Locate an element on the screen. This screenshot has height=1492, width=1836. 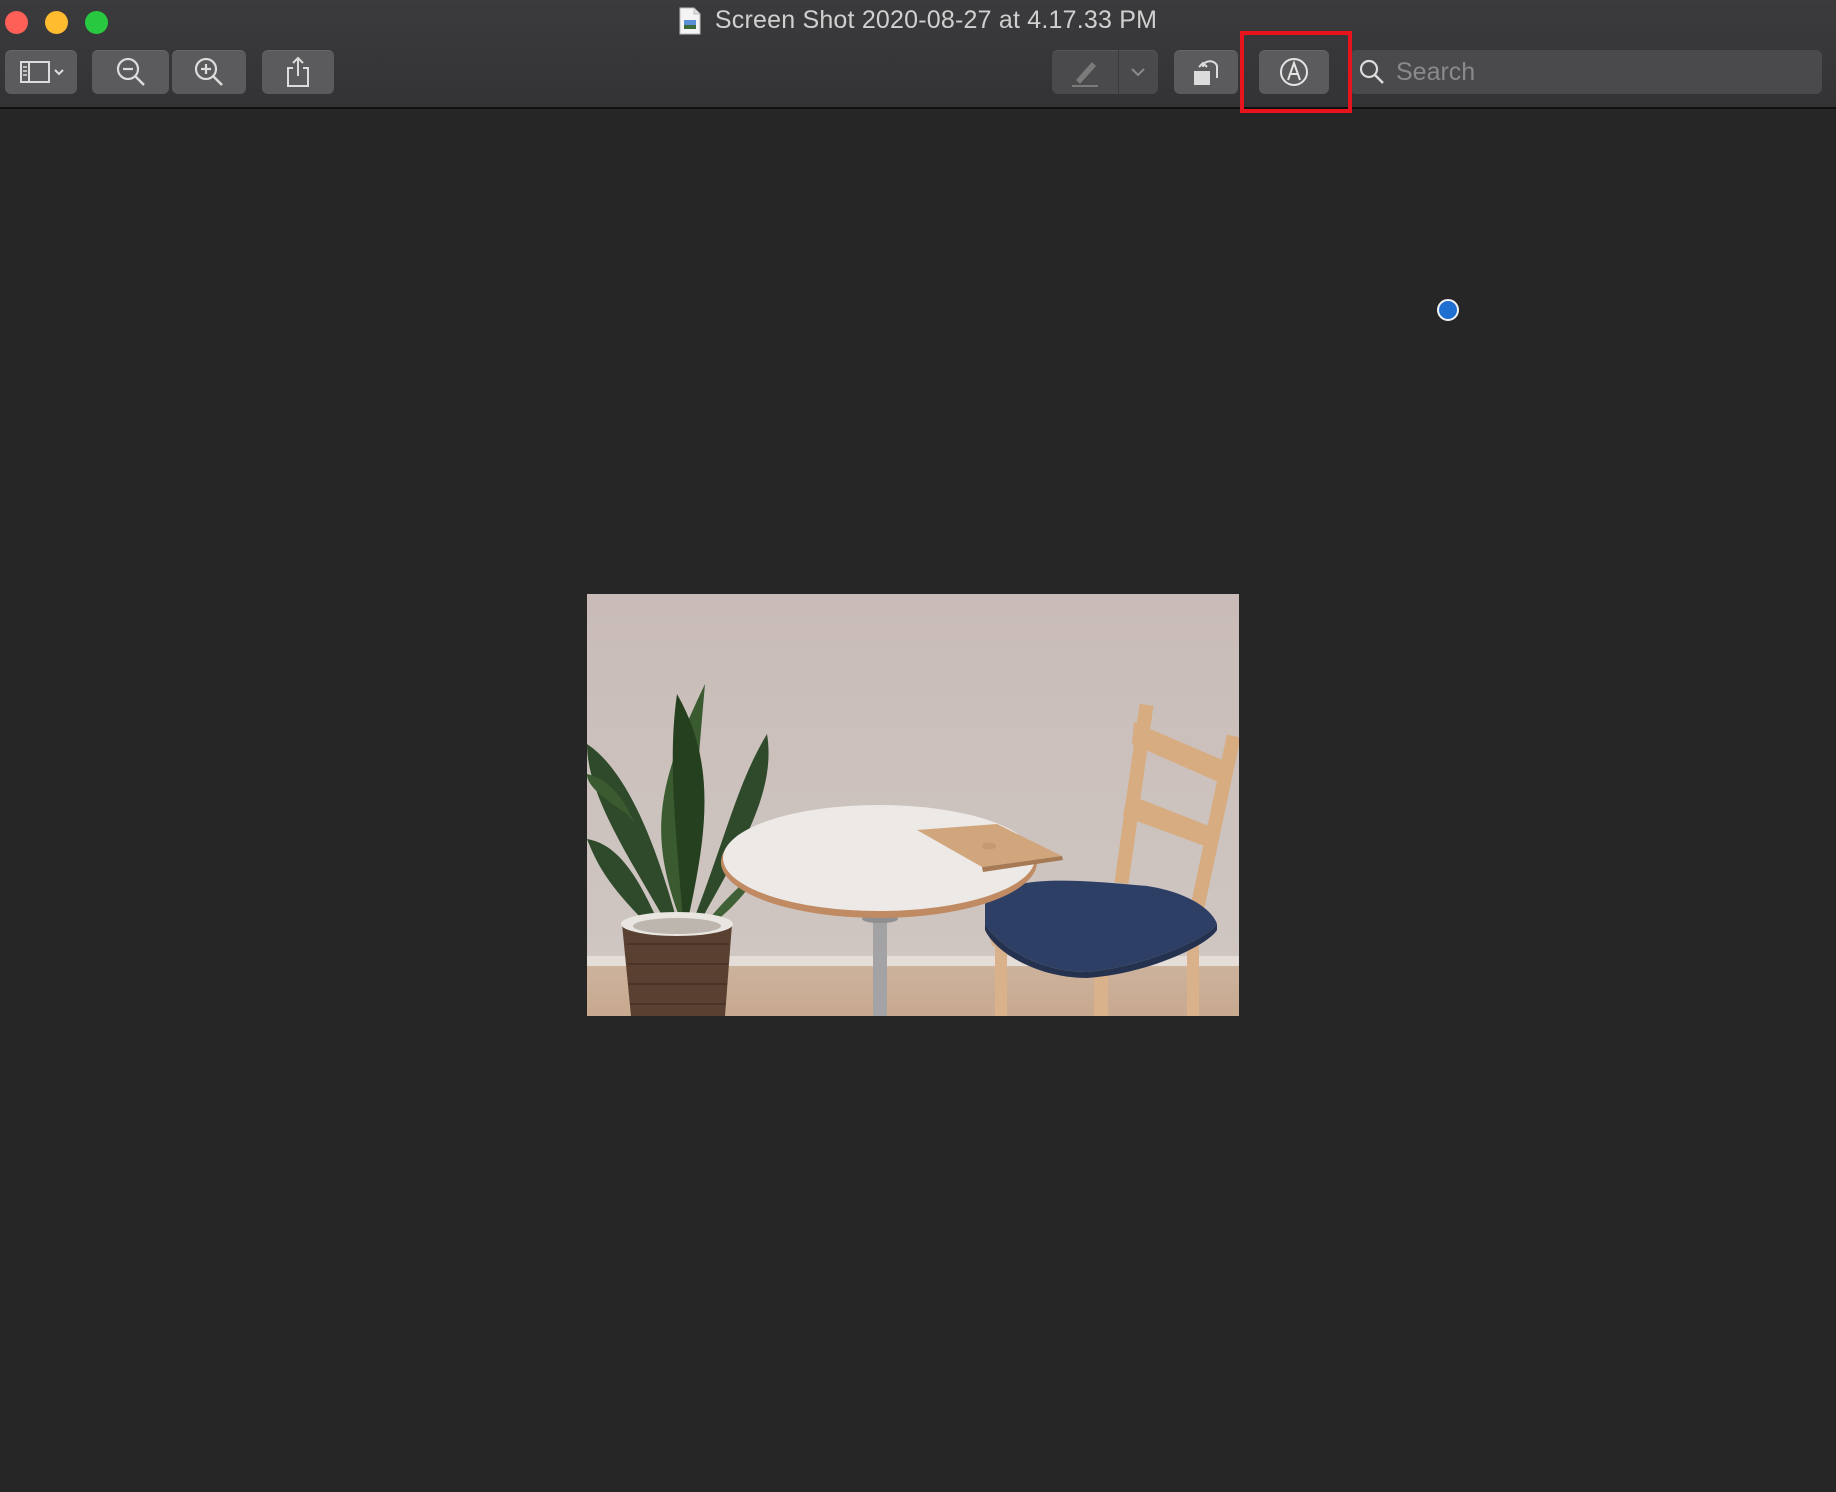
rotate-button is located at coordinates (1206, 72).